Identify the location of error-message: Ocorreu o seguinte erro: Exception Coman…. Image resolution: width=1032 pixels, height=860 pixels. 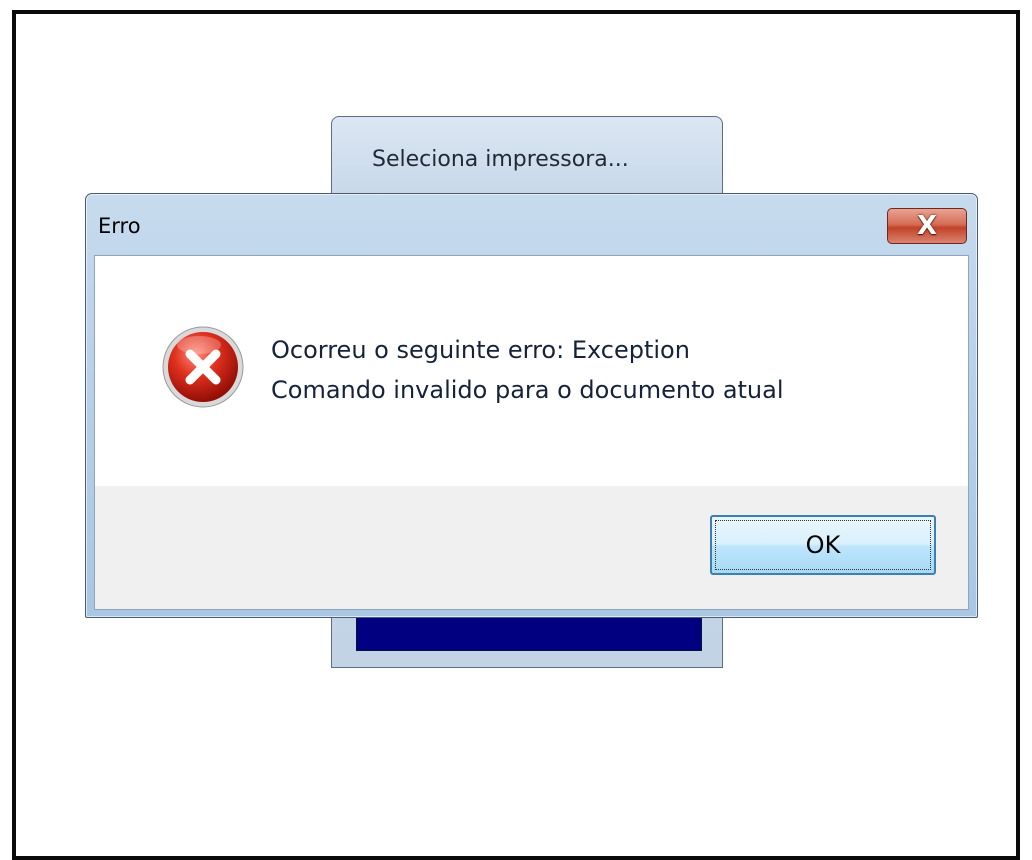
(527, 370).